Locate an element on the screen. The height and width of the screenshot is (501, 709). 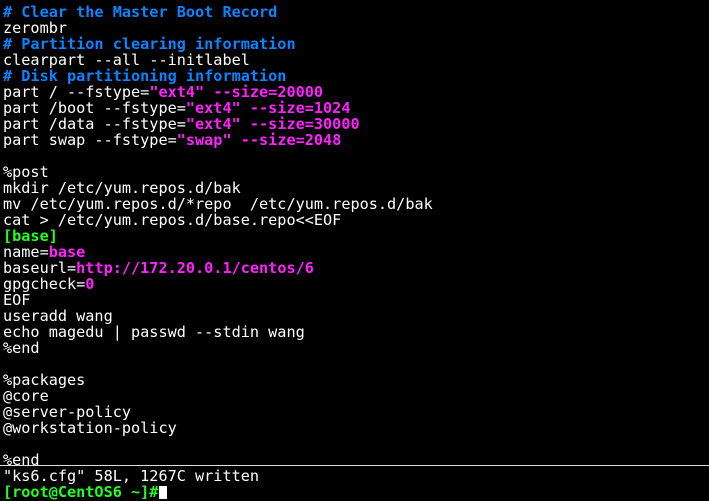
editor-line: mkdir /etc/yum.repos.d/bak is located at coordinates (122, 188).